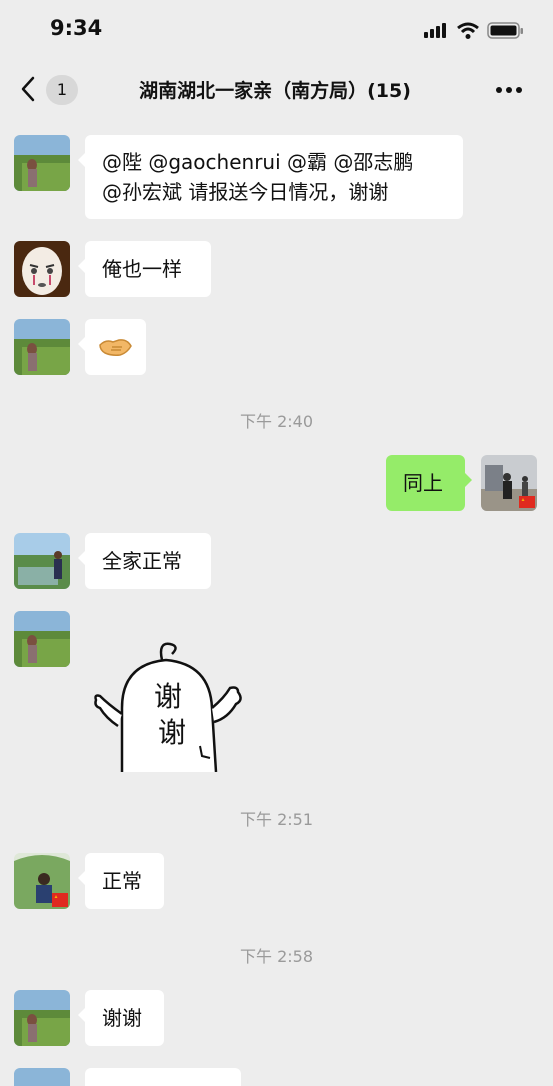 The image size is (553, 1086). Describe the element at coordinates (115, 347) in the screenshot. I see `handshake-icon` at that location.